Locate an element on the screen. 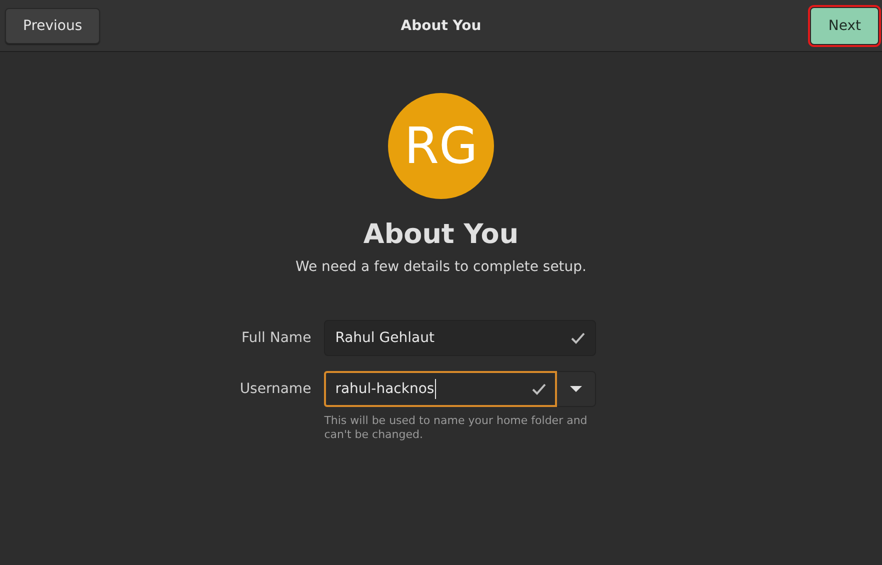 This screenshot has width=882, height=565. dropdown-button is located at coordinates (576, 389).